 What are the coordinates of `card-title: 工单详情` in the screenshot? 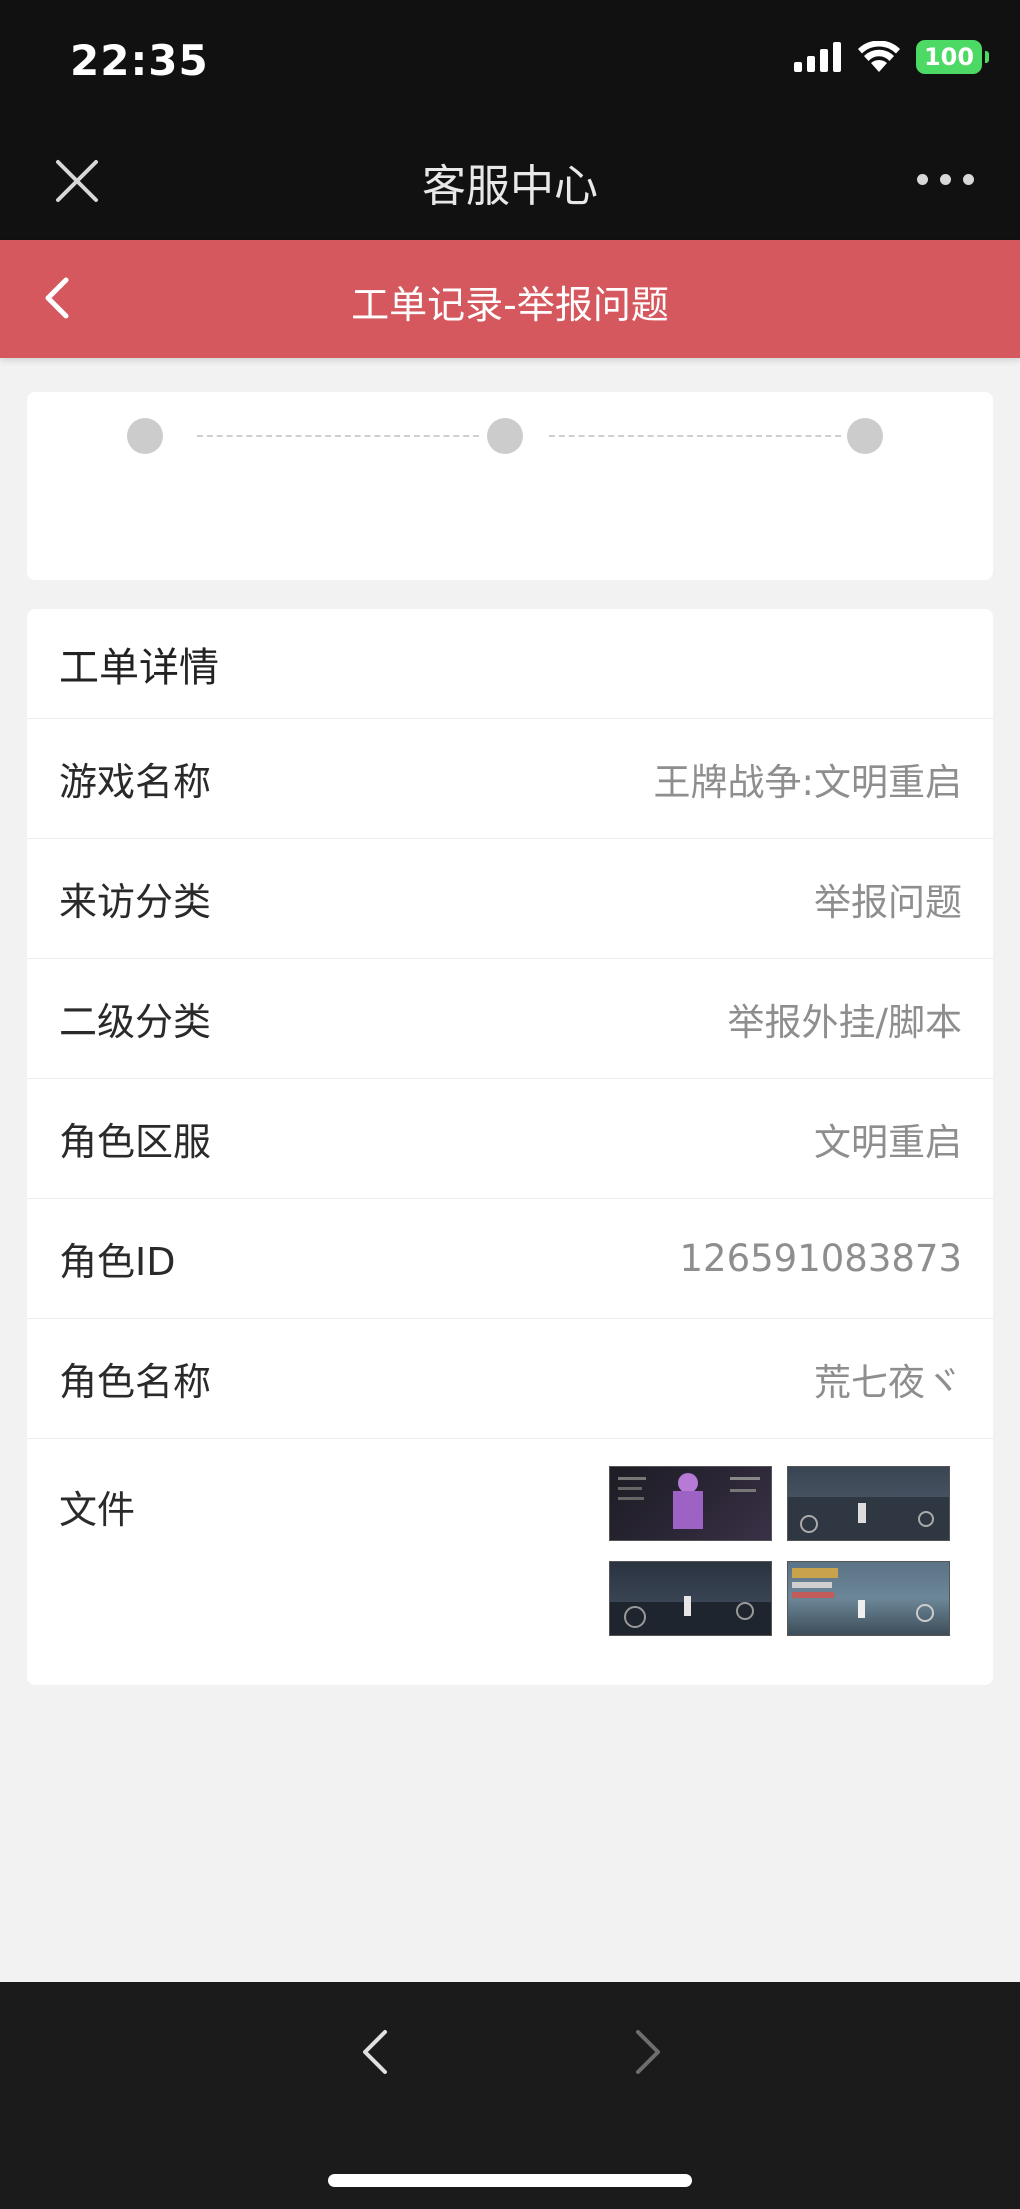 It's located at (510, 664).